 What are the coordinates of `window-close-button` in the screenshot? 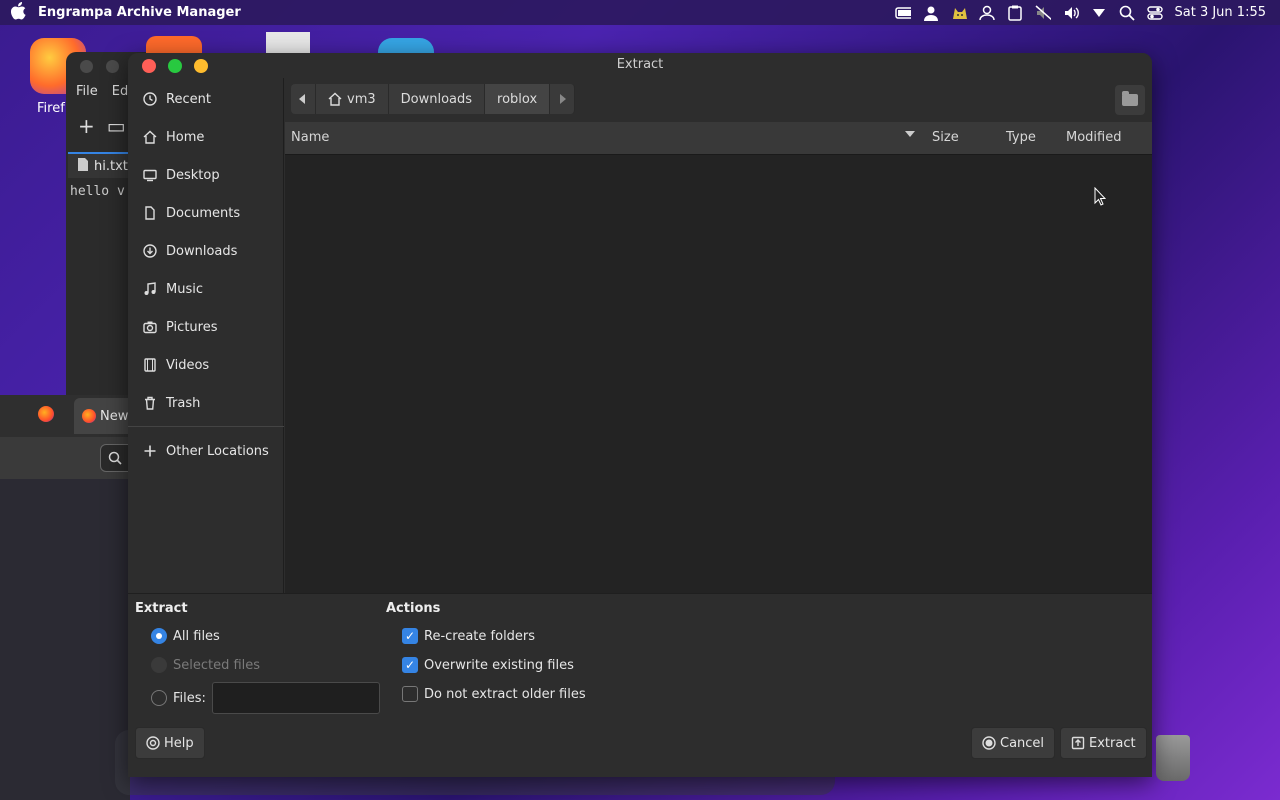 It's located at (86, 66).